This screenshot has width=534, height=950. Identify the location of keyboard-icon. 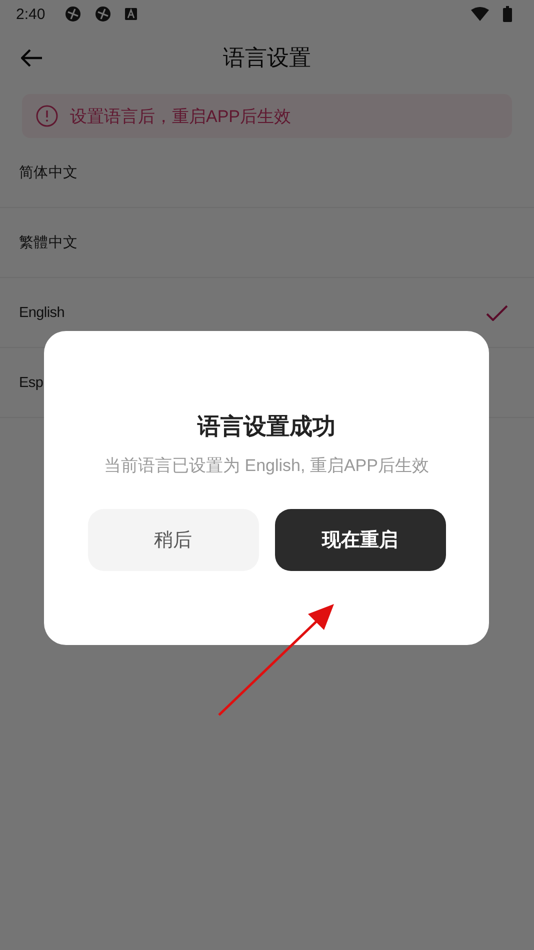
(131, 14).